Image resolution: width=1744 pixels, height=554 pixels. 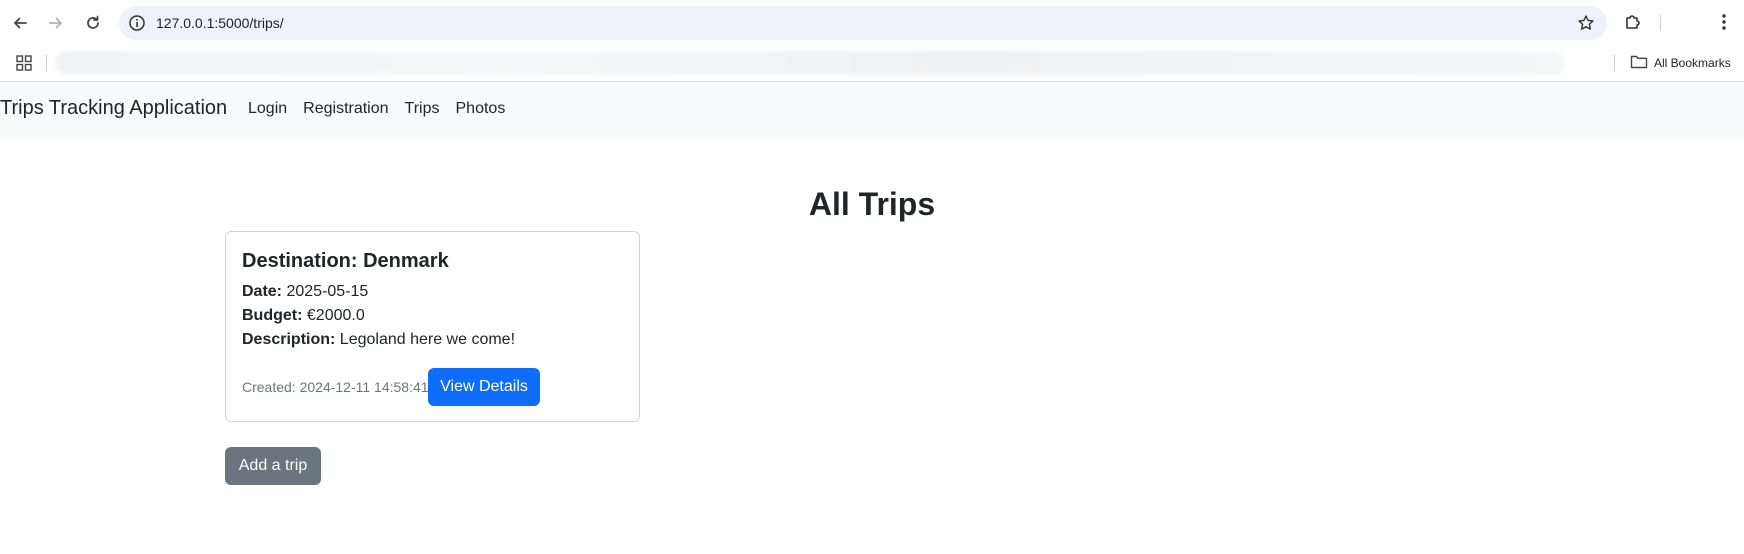 What do you see at coordinates (137, 23) in the screenshot?
I see `site-info-icon` at bounding box center [137, 23].